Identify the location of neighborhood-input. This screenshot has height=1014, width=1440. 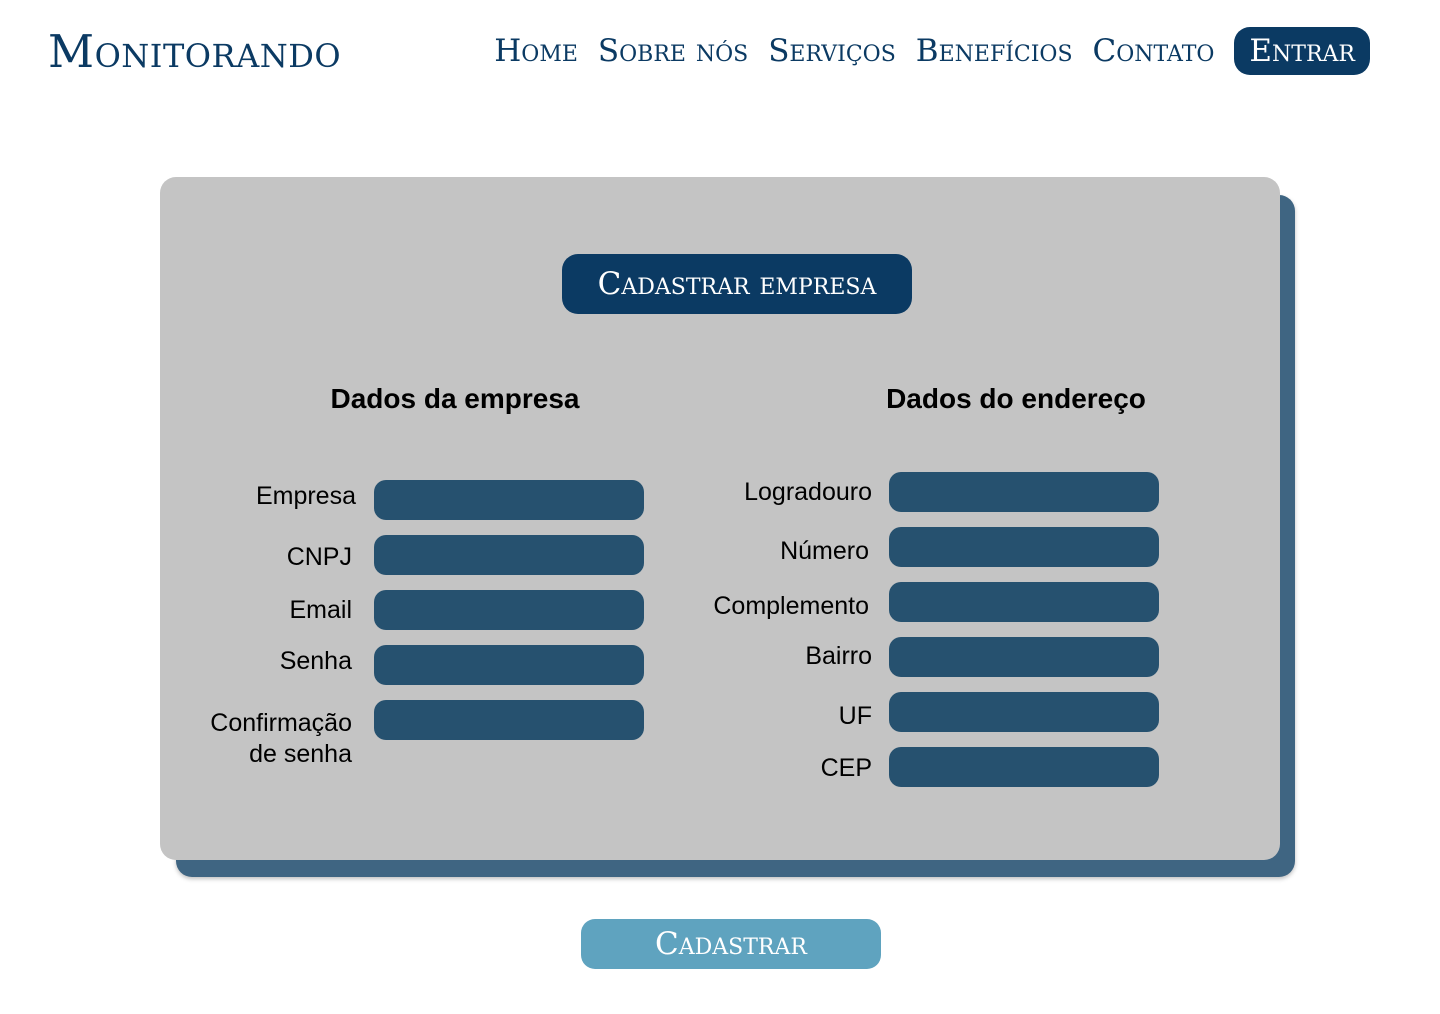
(1024, 657).